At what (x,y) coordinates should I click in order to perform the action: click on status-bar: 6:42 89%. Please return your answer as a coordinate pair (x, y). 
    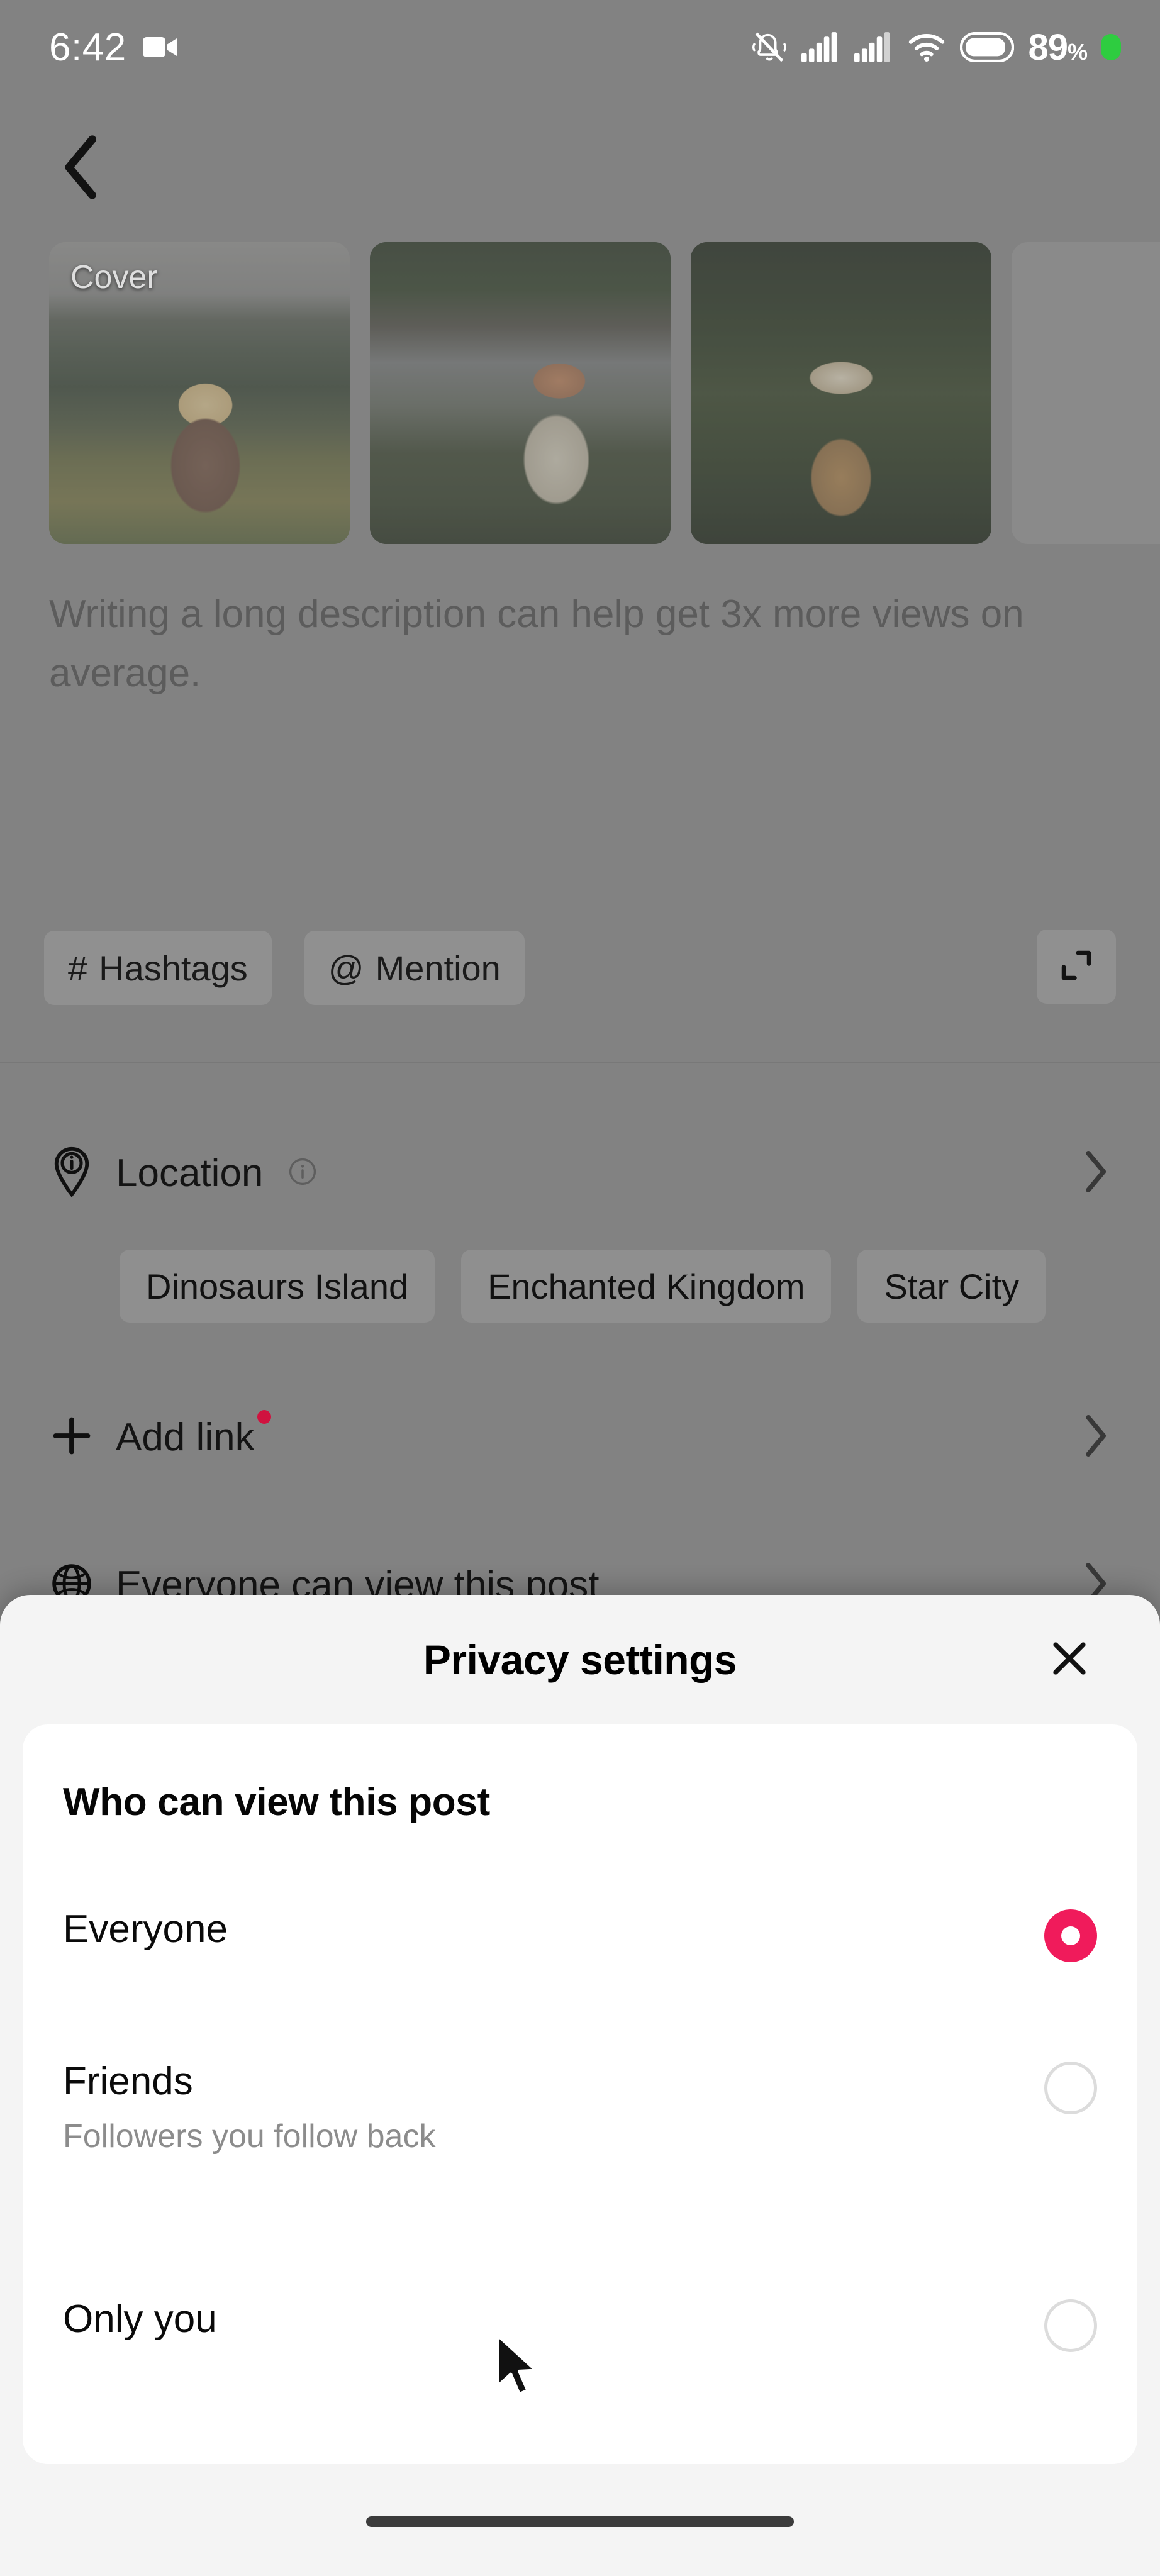
    Looking at the image, I should click on (580, 47).